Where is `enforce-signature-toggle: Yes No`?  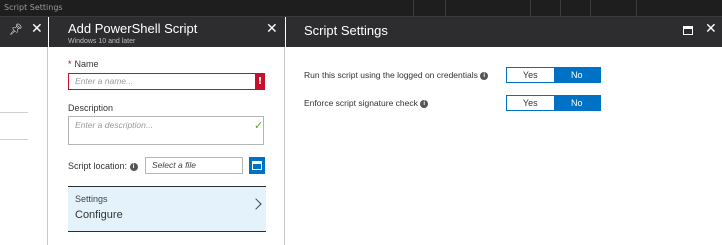 enforce-signature-toggle: Yes No is located at coordinates (553, 103).